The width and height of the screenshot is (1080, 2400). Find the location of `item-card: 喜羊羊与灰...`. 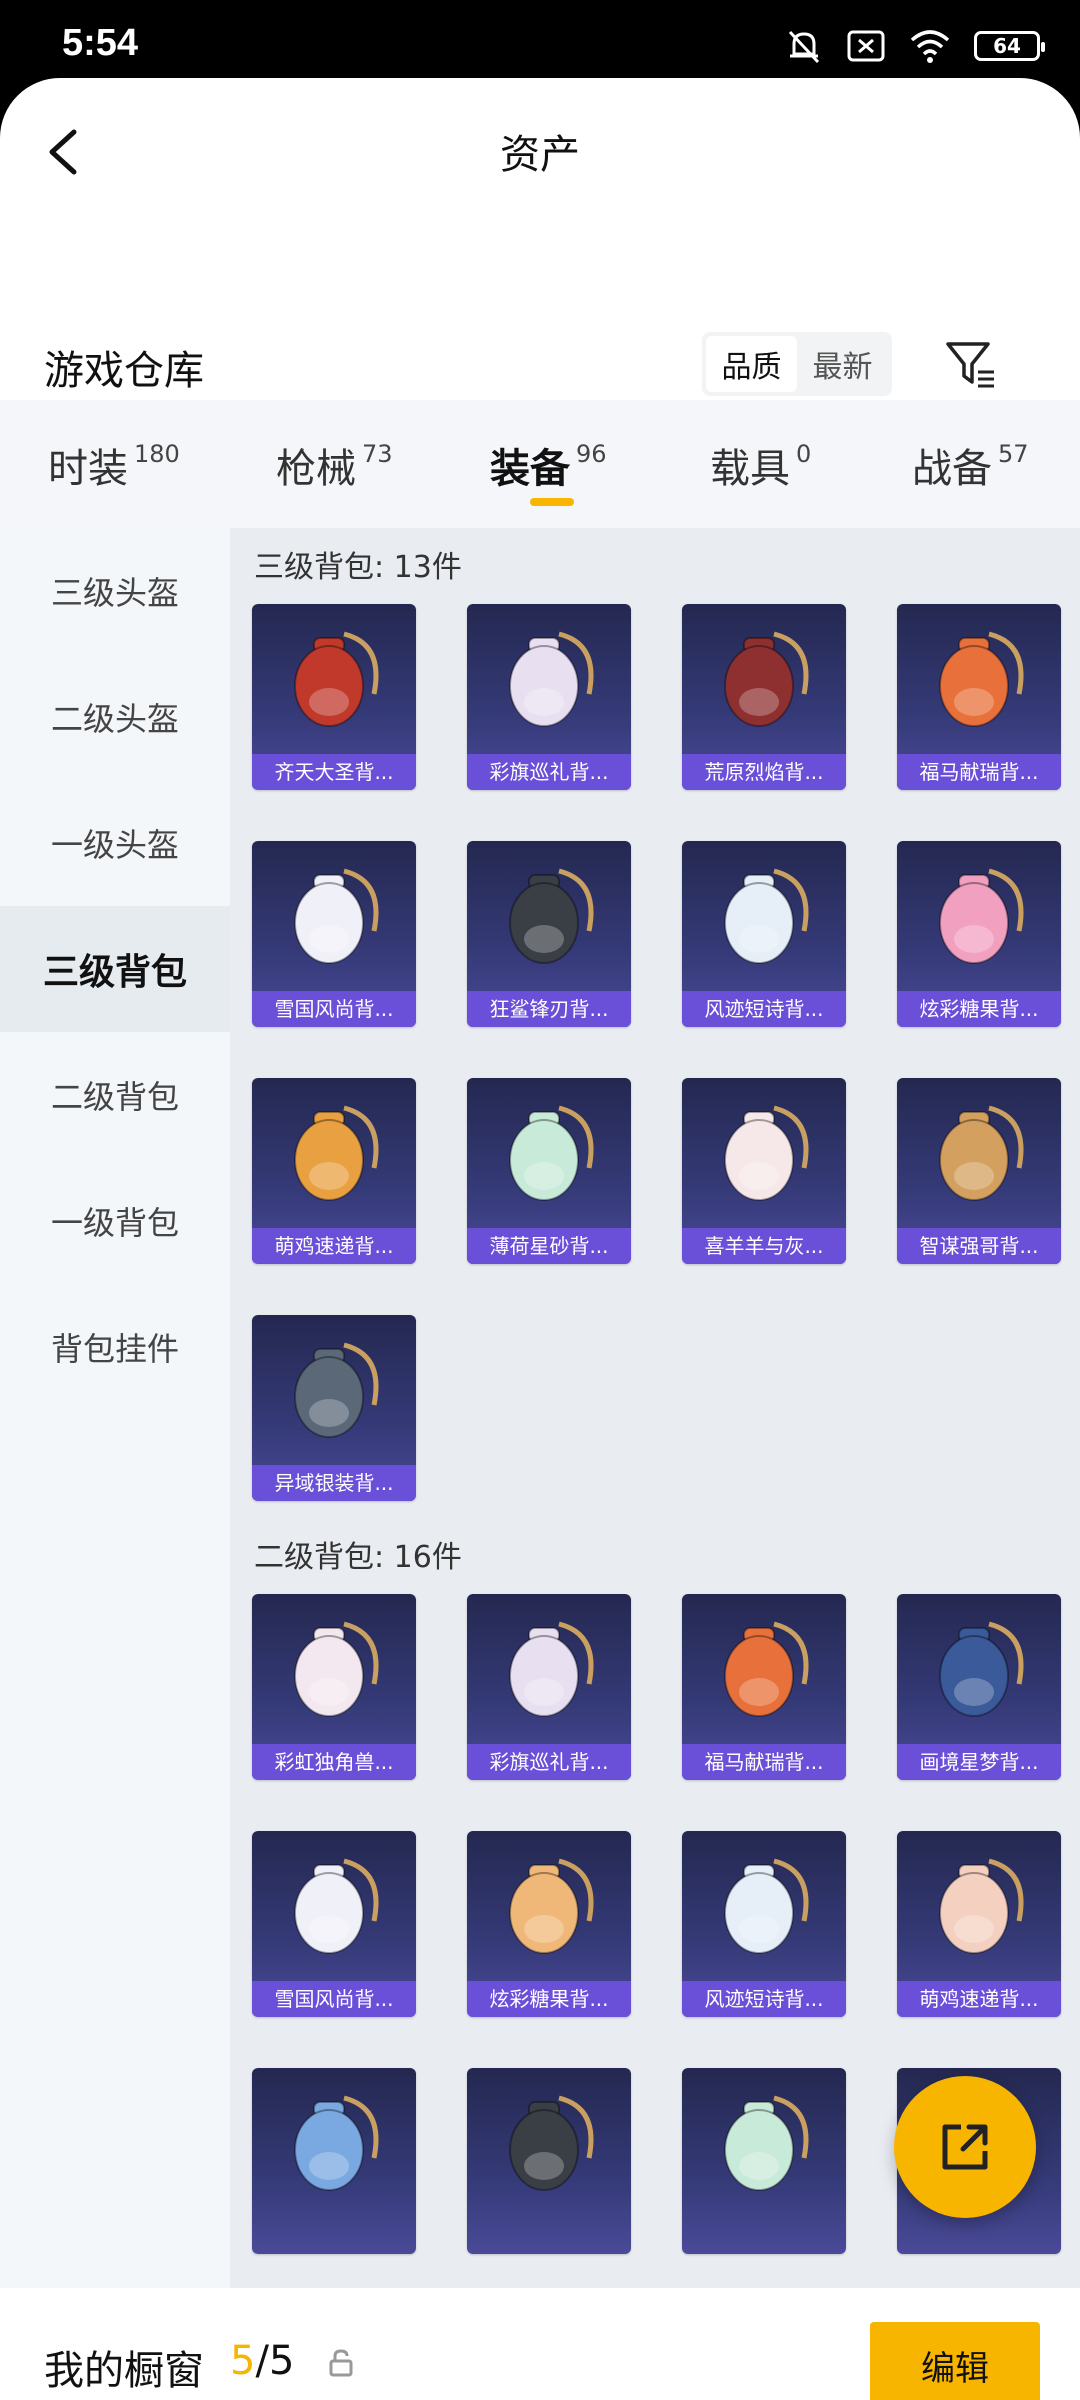

item-card: 喜羊羊与灰... is located at coordinates (764, 1171).